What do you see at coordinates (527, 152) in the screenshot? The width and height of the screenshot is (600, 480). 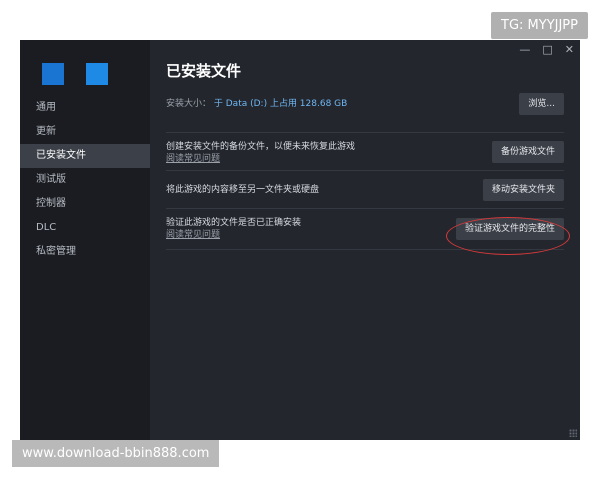 I see `backup-game-files-button: 备份游戏文件` at bounding box center [527, 152].